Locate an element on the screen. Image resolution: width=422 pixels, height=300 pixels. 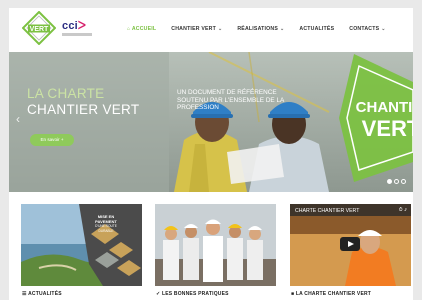
card-actualites-label: ☰ ACTUALITÉS is located at coordinates (42, 294).